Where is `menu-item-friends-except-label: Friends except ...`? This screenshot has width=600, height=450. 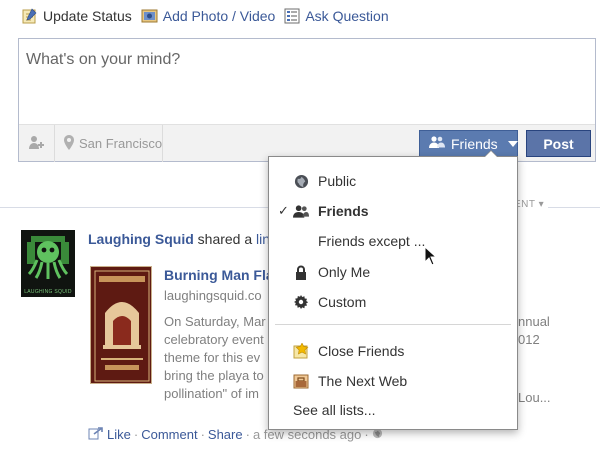
menu-item-friends-except-label: Friends except ... is located at coordinates (372, 241).